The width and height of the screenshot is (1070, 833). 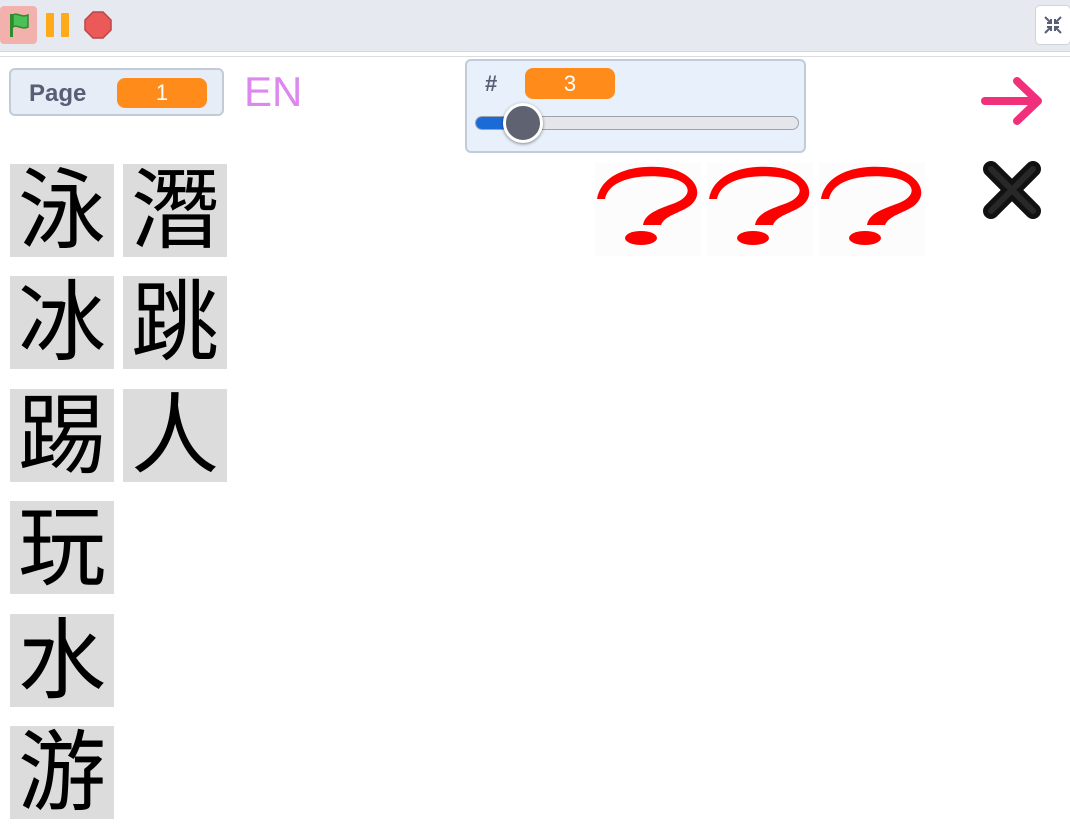 I want to click on character-glyph: 泳, so click(x=61, y=210).